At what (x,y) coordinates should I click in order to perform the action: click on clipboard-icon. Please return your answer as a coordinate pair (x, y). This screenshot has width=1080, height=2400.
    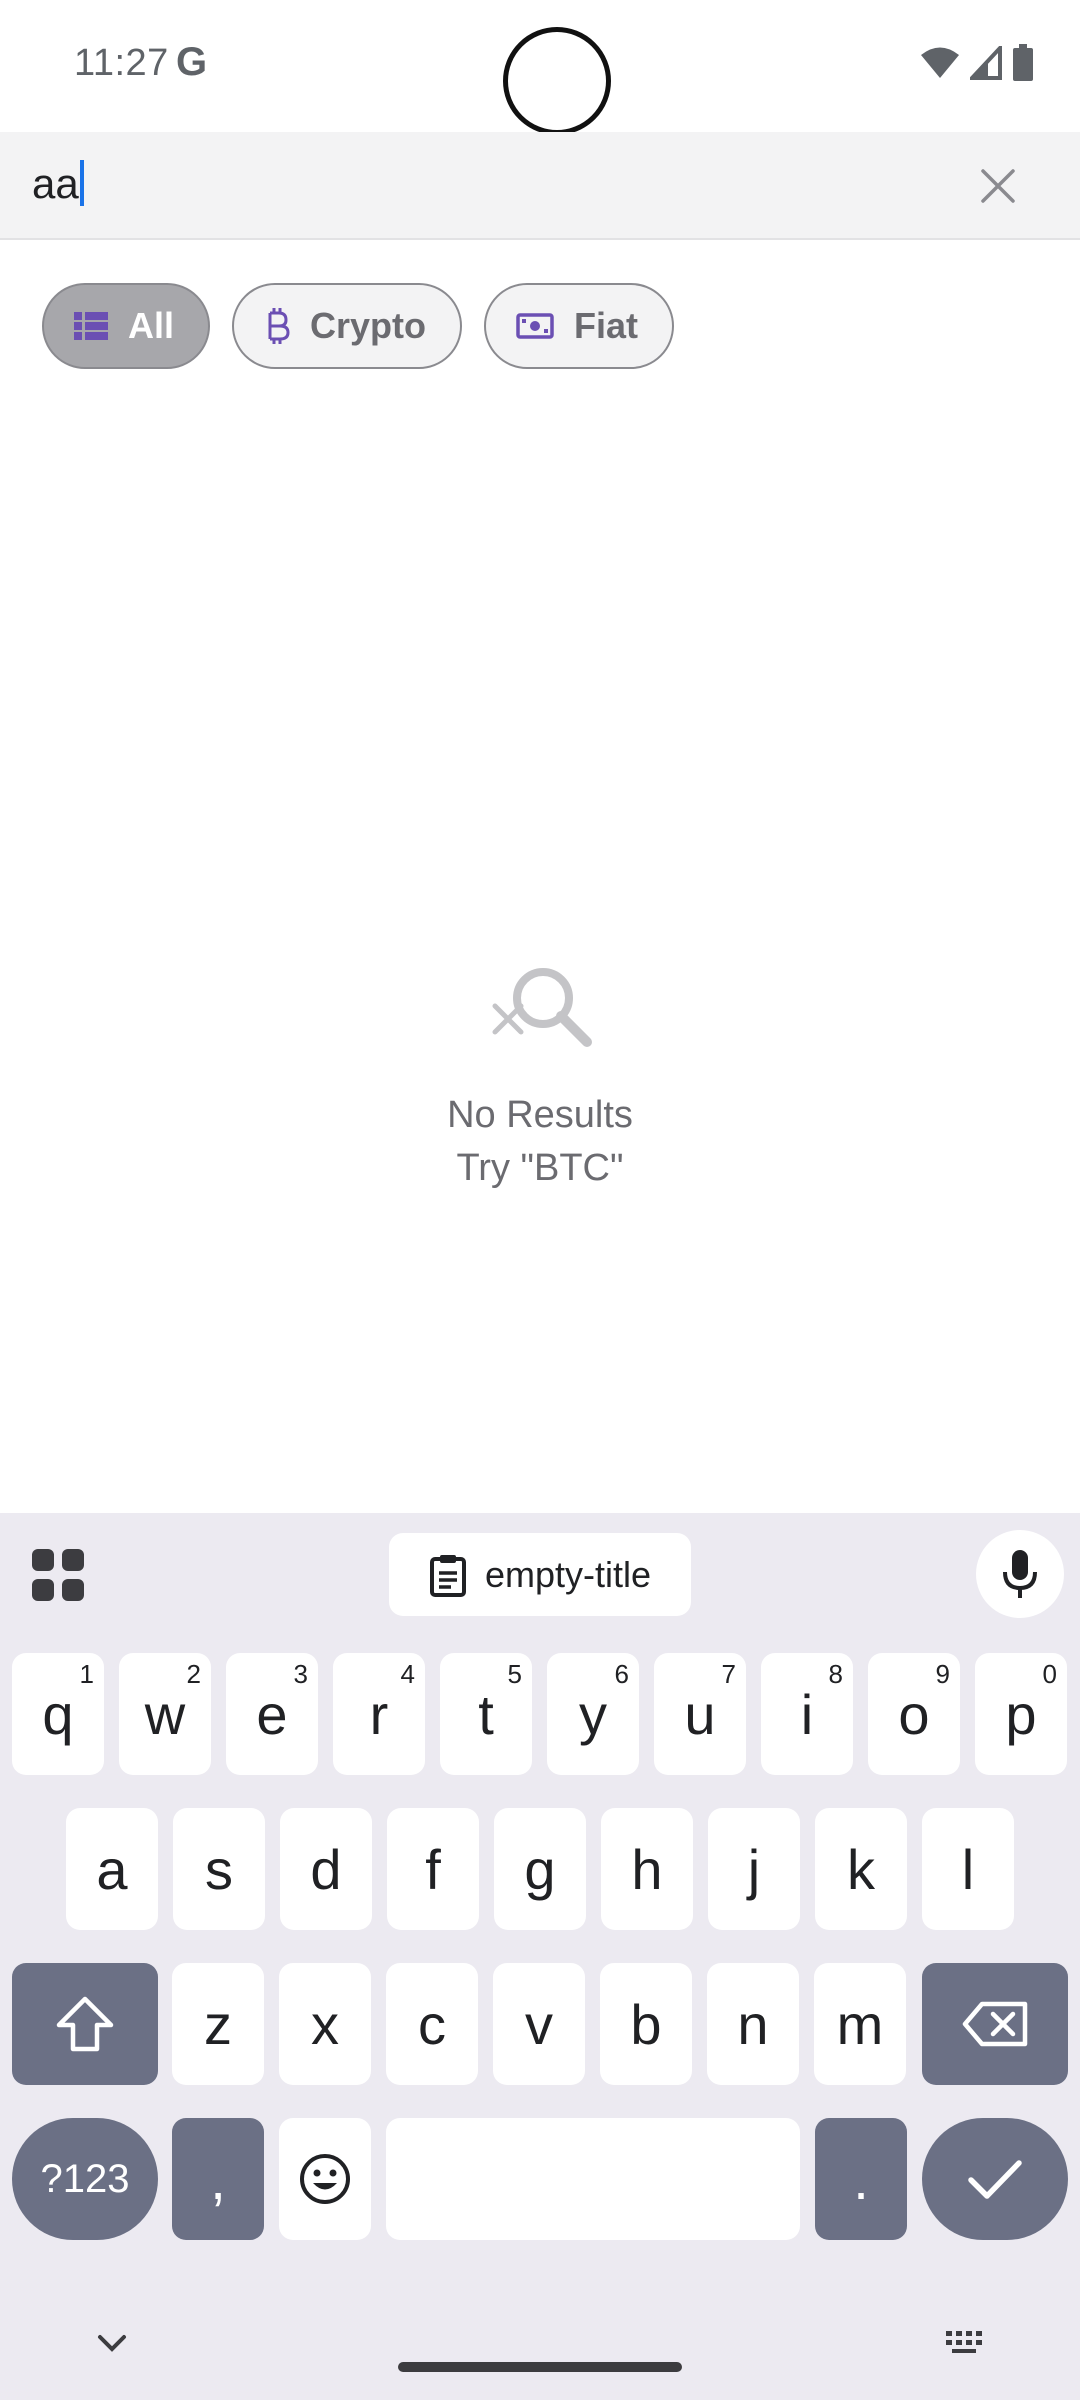
    Looking at the image, I should click on (448, 1575).